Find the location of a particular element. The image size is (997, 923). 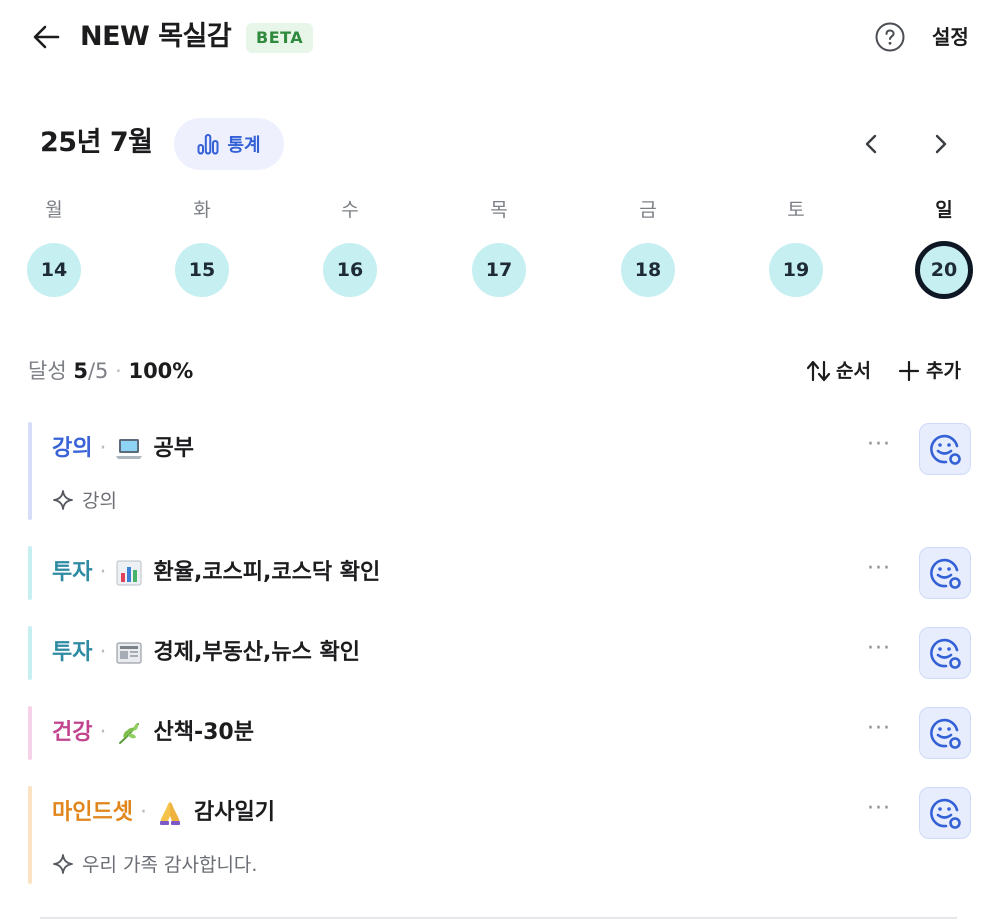

bar-chart-emoji-icon is located at coordinates (129, 573).